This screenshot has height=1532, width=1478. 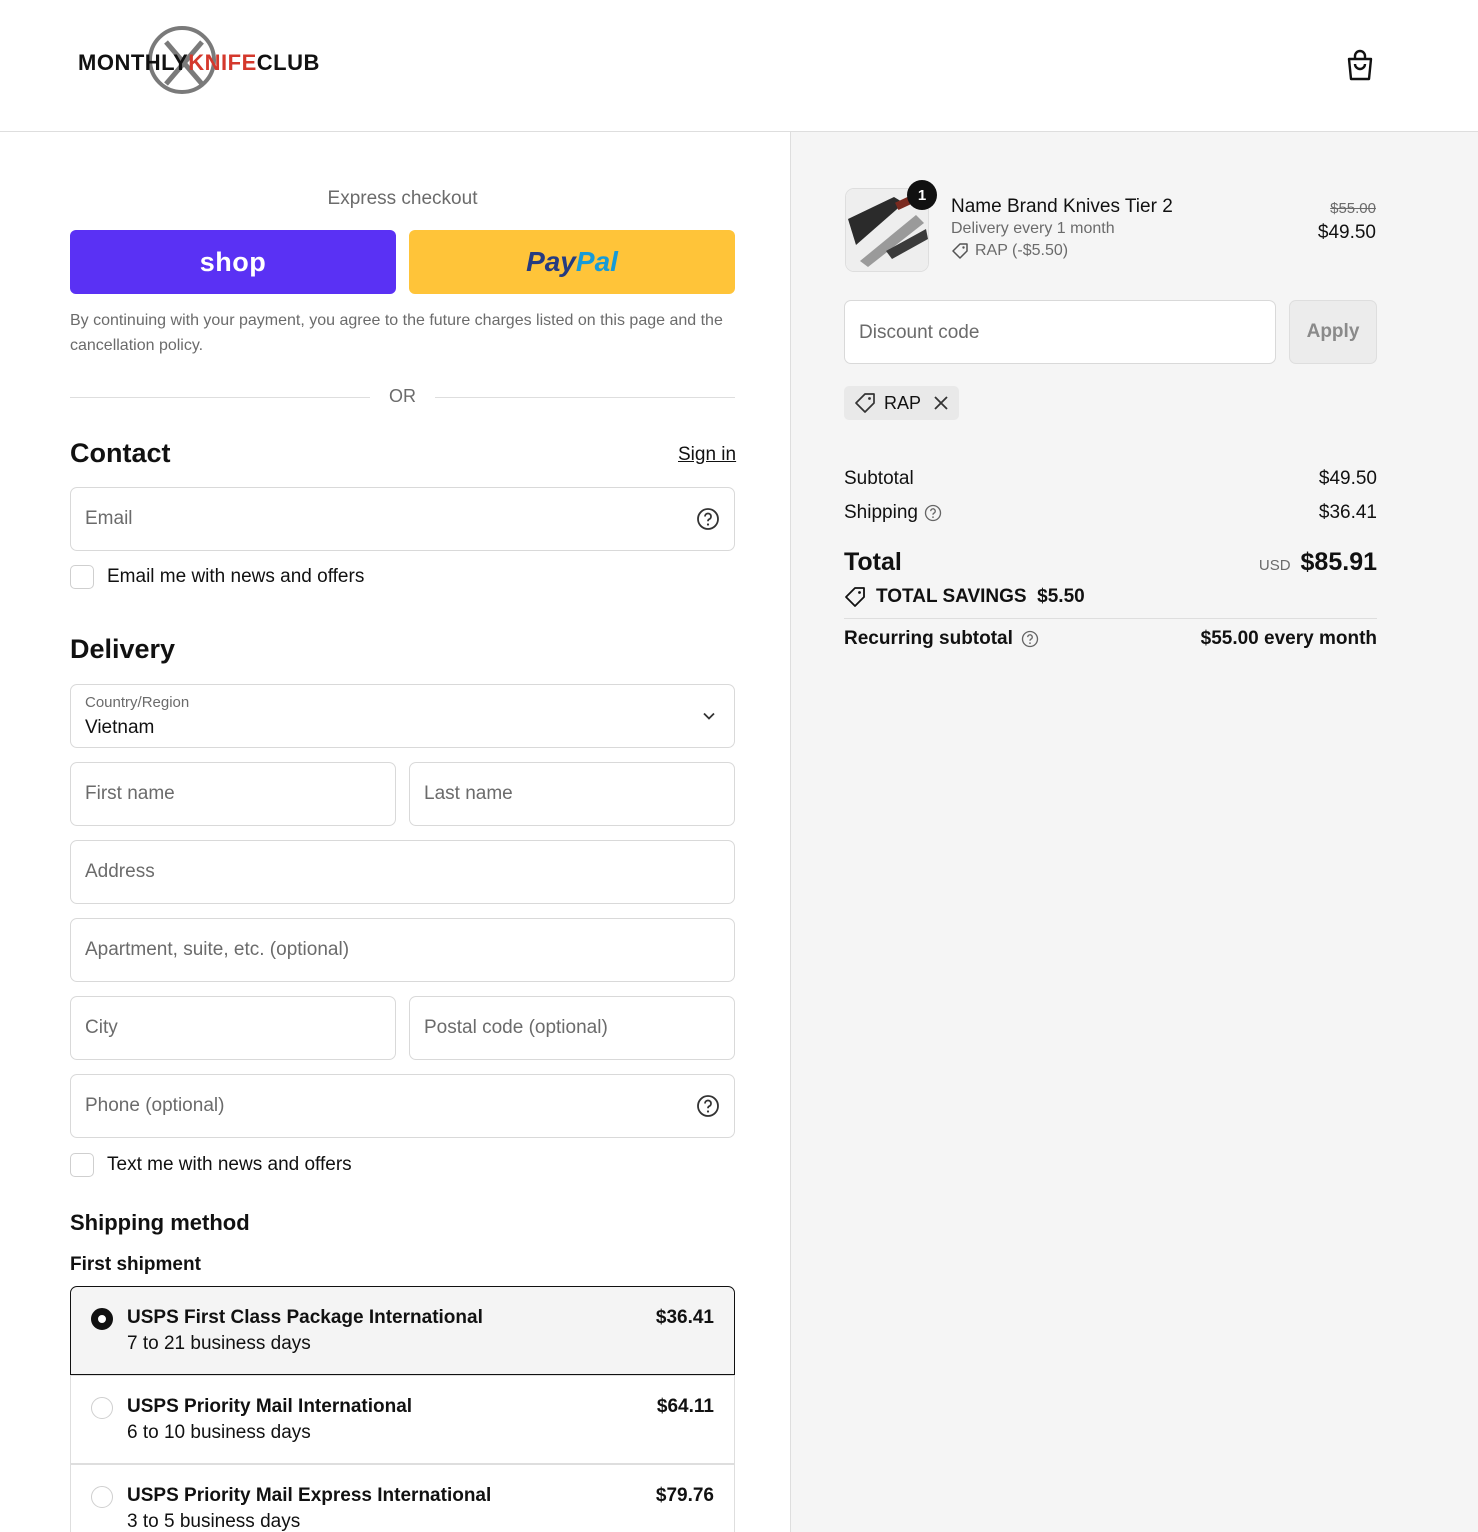 I want to click on contact-heading: Contact, so click(x=120, y=453).